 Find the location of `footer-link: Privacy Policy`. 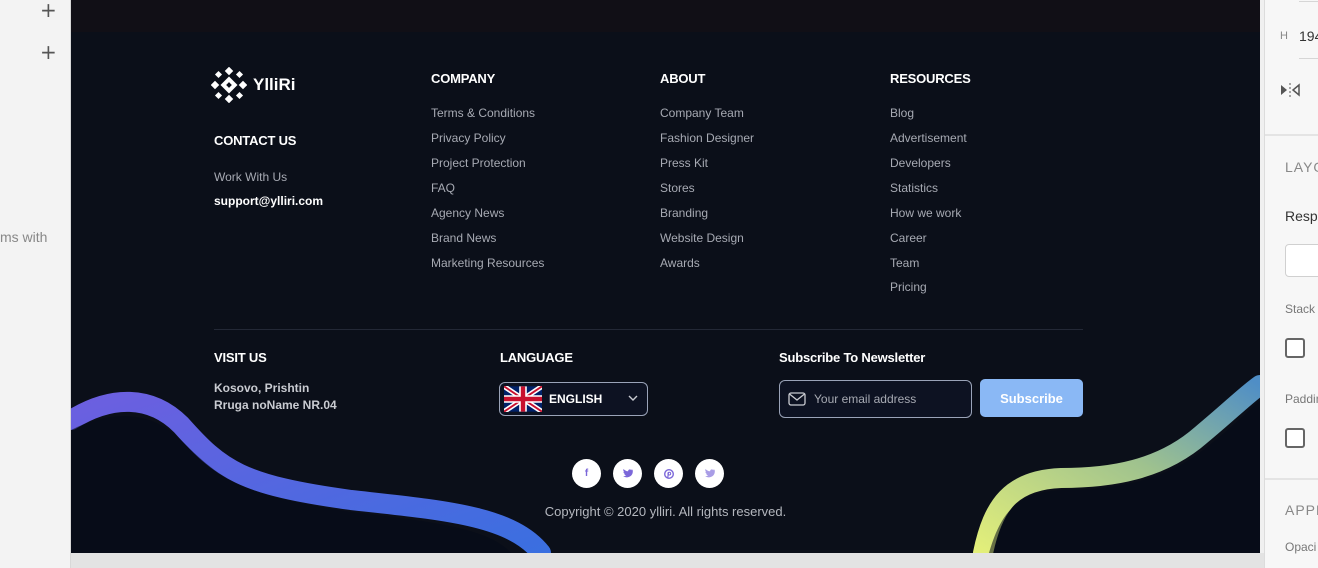

footer-link: Privacy Policy is located at coordinates (468, 138).